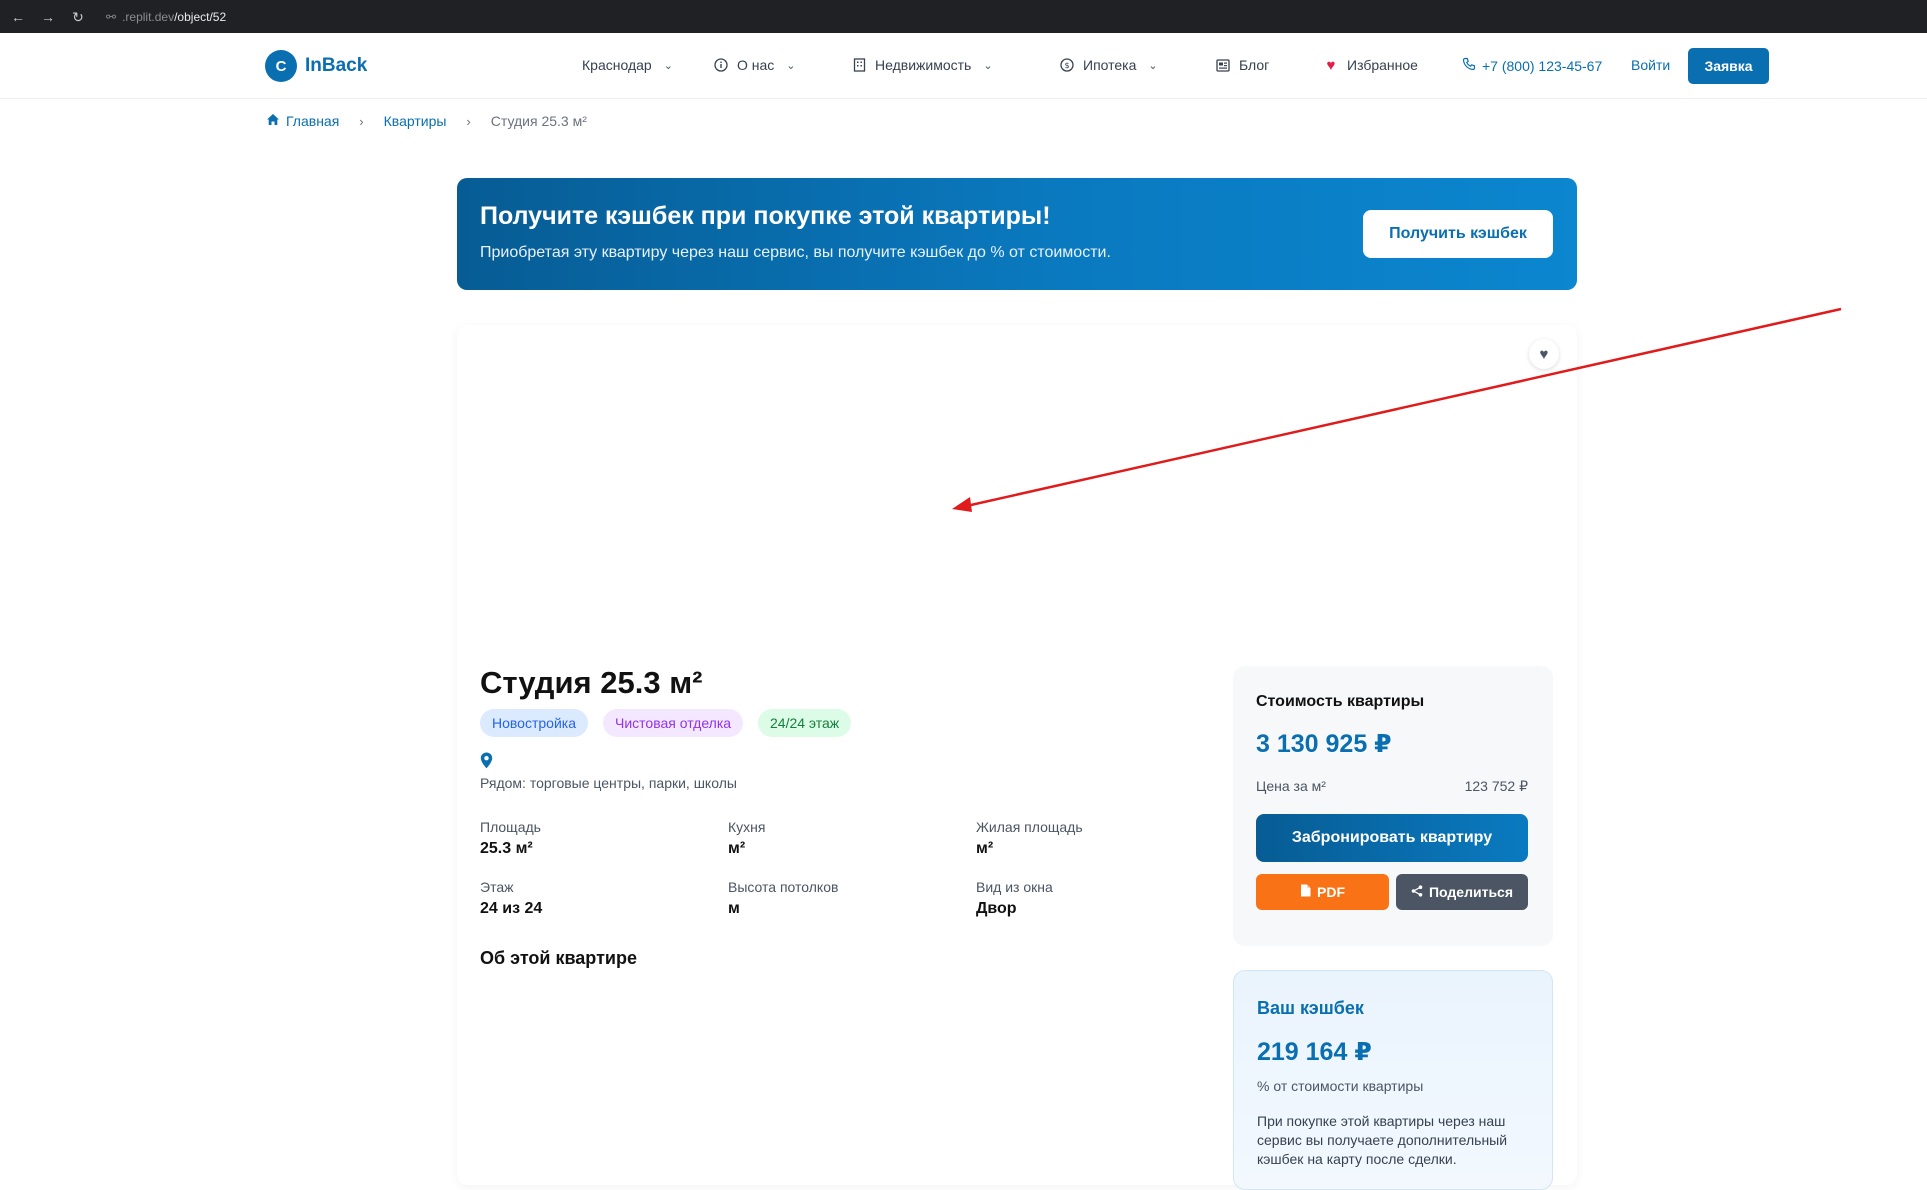 The height and width of the screenshot is (1190, 1927). What do you see at coordinates (1469, 65) in the screenshot?
I see `phone-icon` at bounding box center [1469, 65].